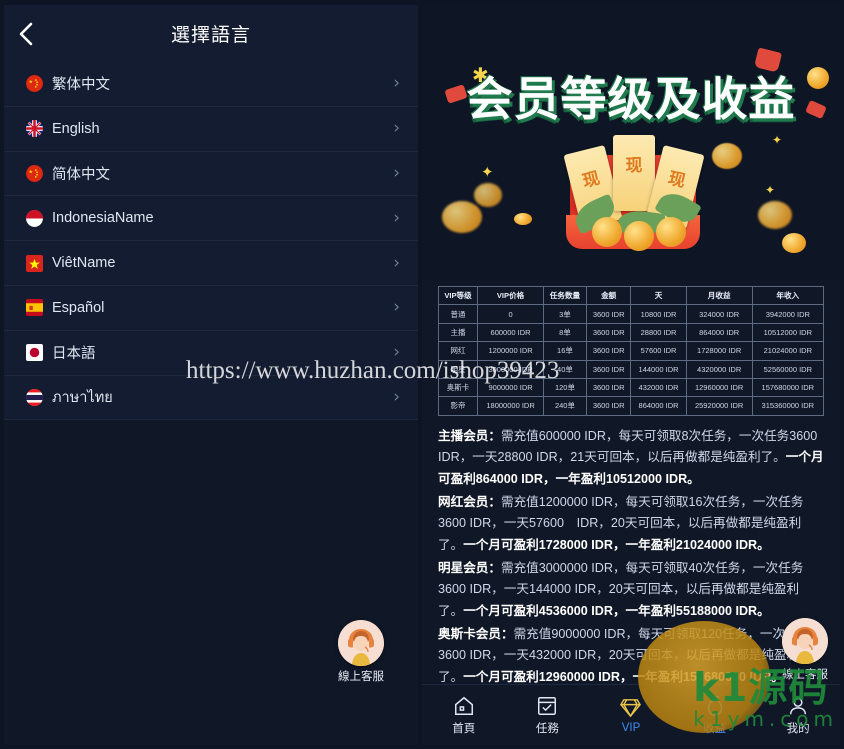  What do you see at coordinates (623, 676) in the screenshot?
I see `vip-paragraph-highlight: 一个月可盈利12960000 IDR，一年盈利157680000 IDR。` at bounding box center [623, 676].